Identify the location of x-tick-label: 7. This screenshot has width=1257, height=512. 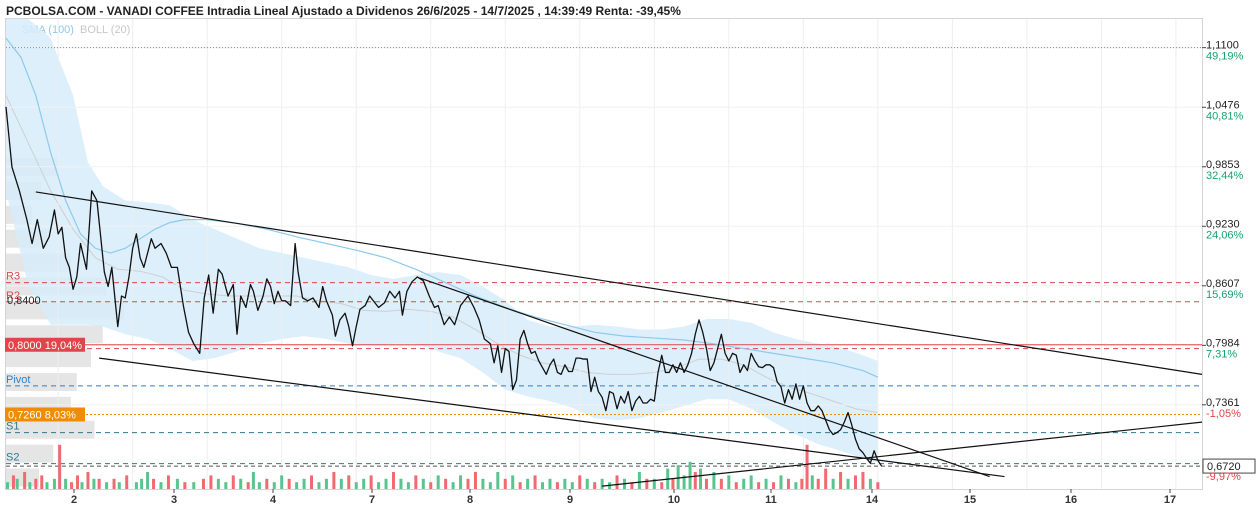
(372, 500).